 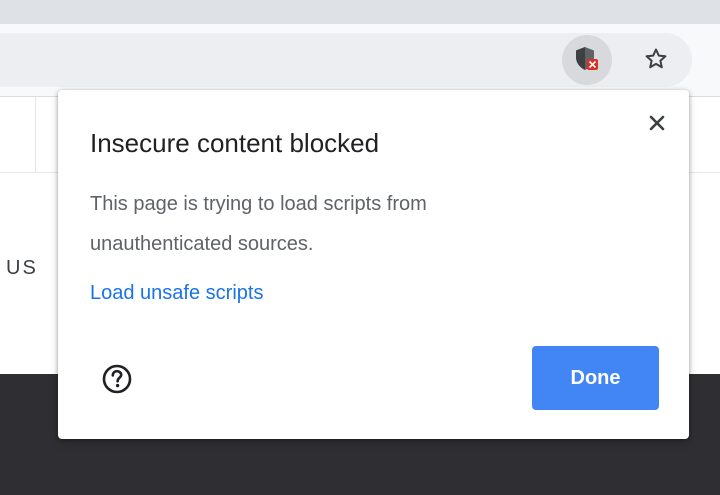 What do you see at coordinates (35, 134) in the screenshot?
I see `subnav-divider` at bounding box center [35, 134].